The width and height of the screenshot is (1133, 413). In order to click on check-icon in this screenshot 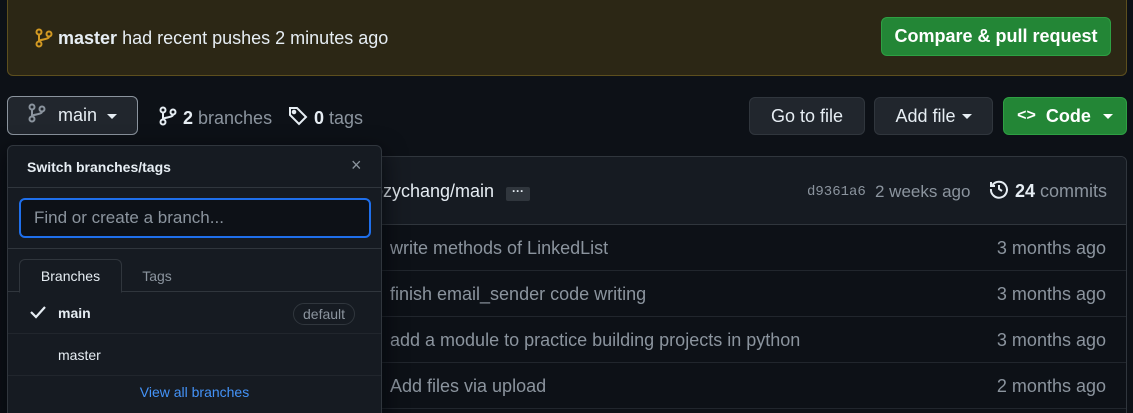, I will do `click(38, 314)`.